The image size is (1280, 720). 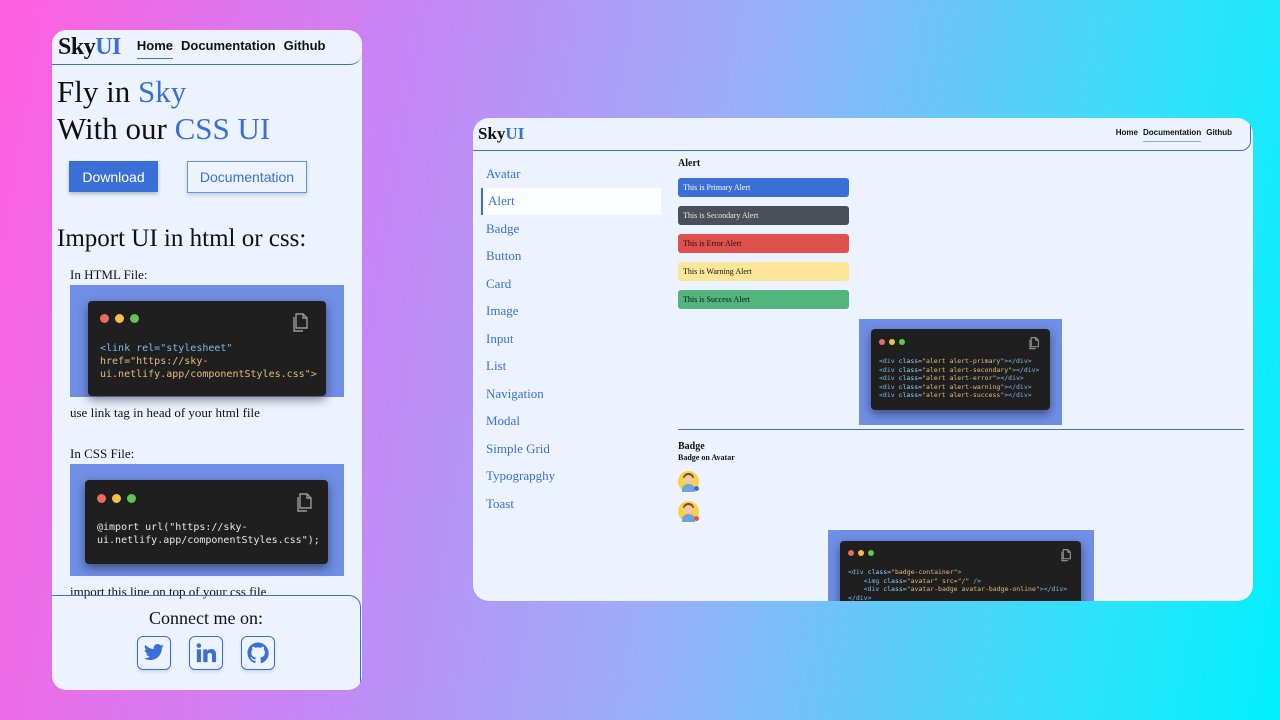 I want to click on sidebar-item-badge: Badge, so click(x=571, y=229).